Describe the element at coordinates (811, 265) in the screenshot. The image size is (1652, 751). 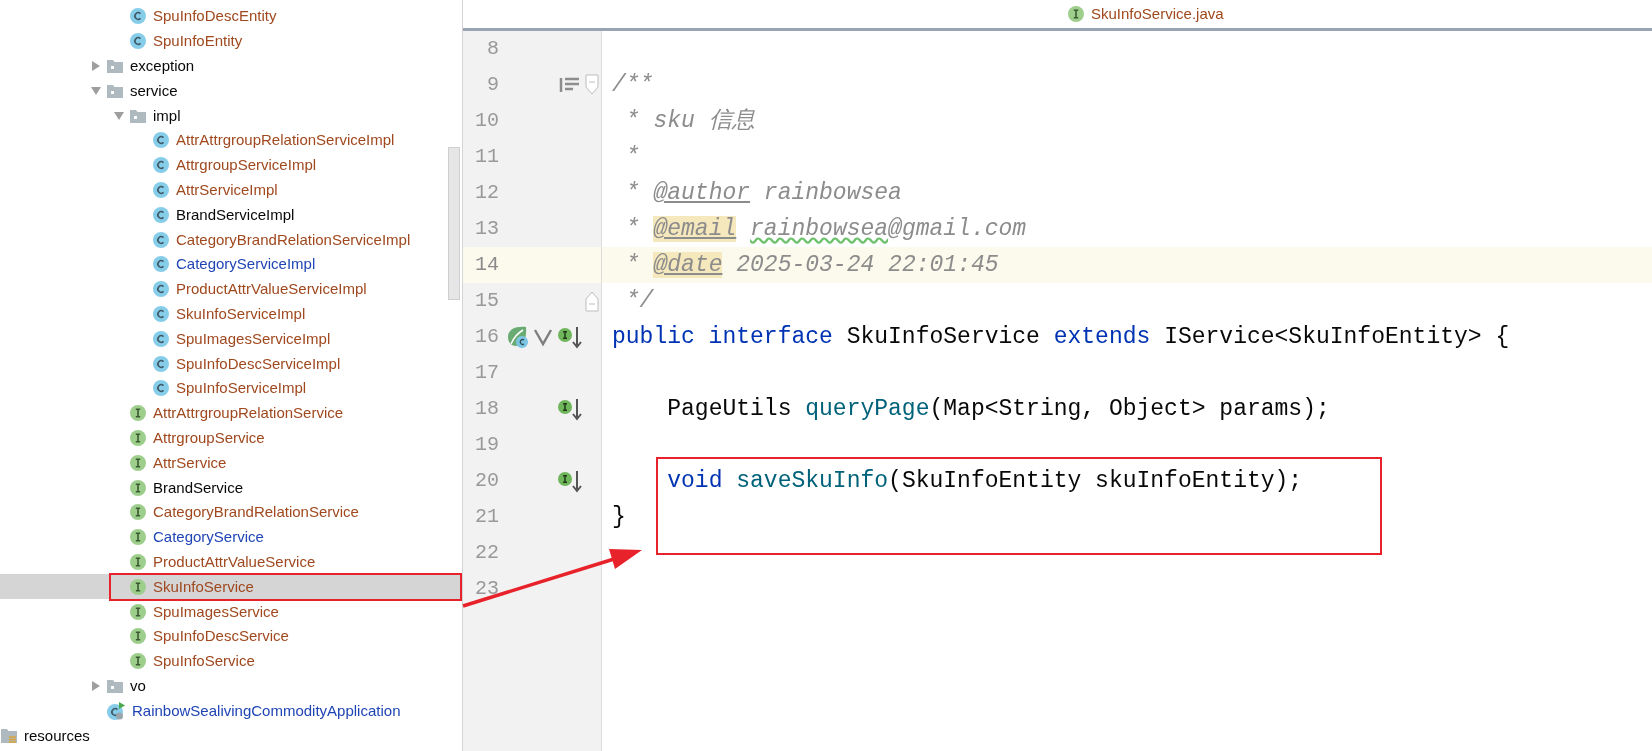
I see `code-line: * @date 2025-03-24 22:01:45` at that location.